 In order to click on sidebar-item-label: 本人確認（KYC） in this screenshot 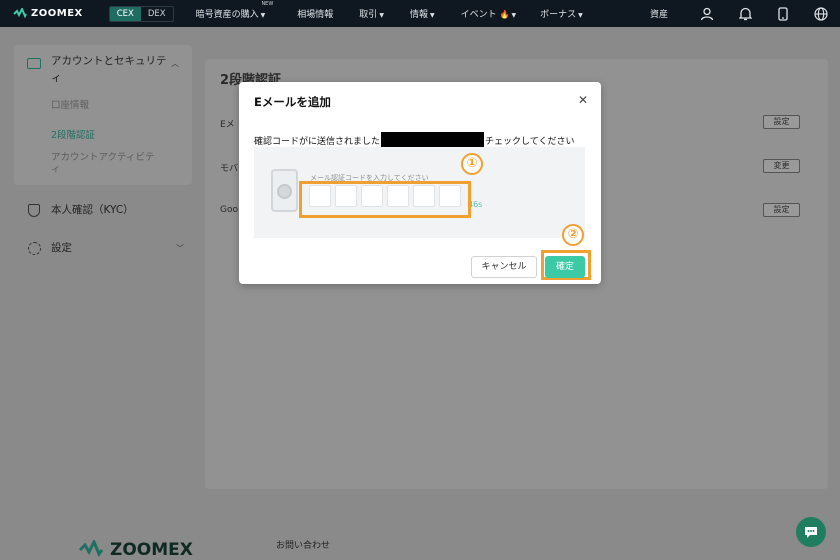, I will do `click(92, 210)`.